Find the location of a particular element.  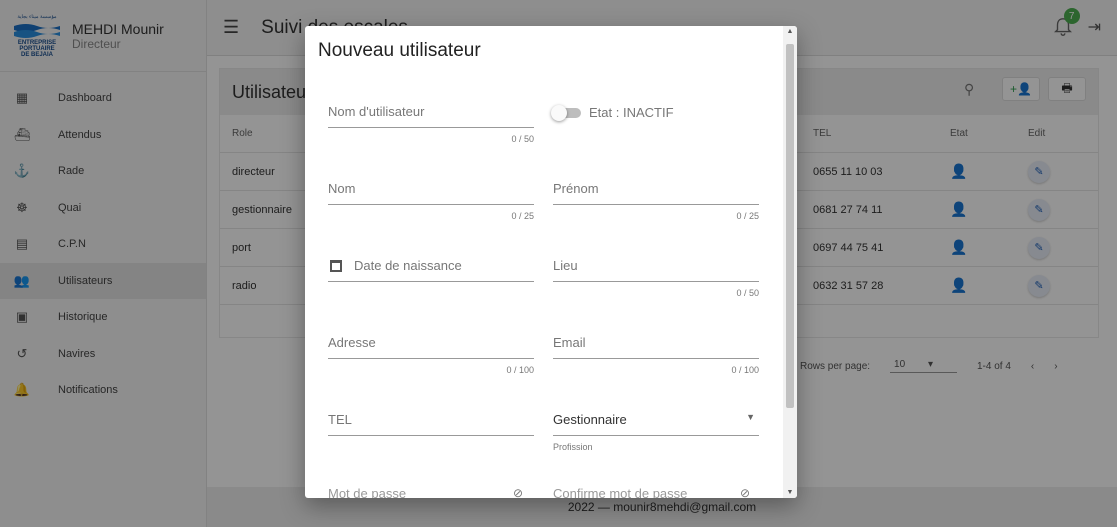

username-counter: 0 / 50 is located at coordinates (522, 139).